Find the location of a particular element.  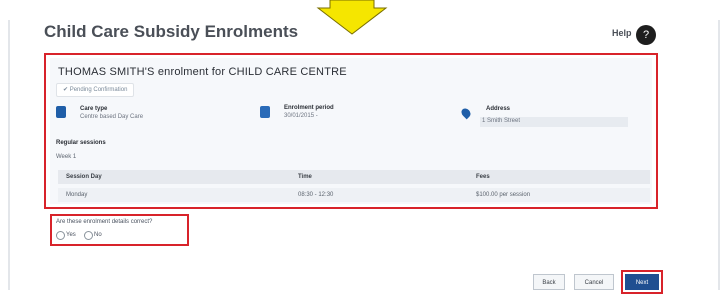

yes-radio-label: Yes is located at coordinates (71, 235).